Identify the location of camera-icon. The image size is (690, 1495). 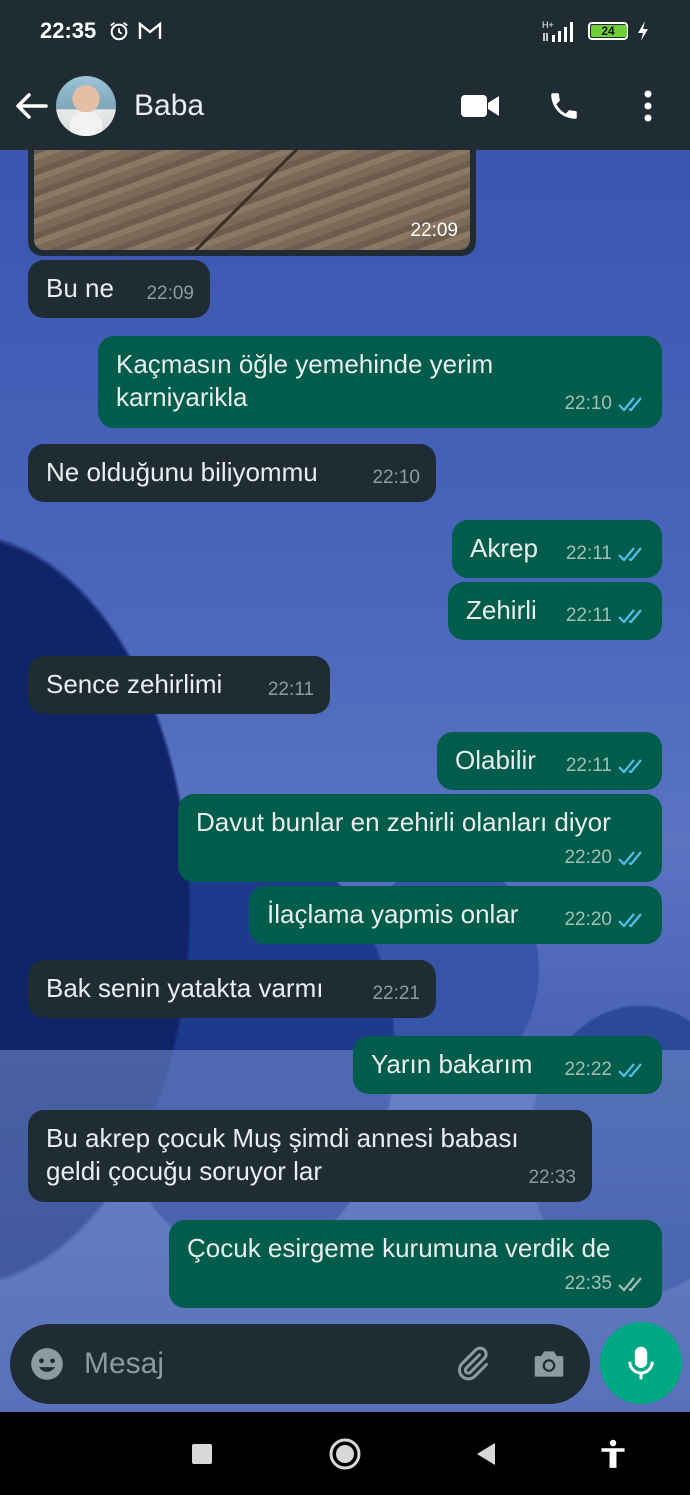
(549, 1364).